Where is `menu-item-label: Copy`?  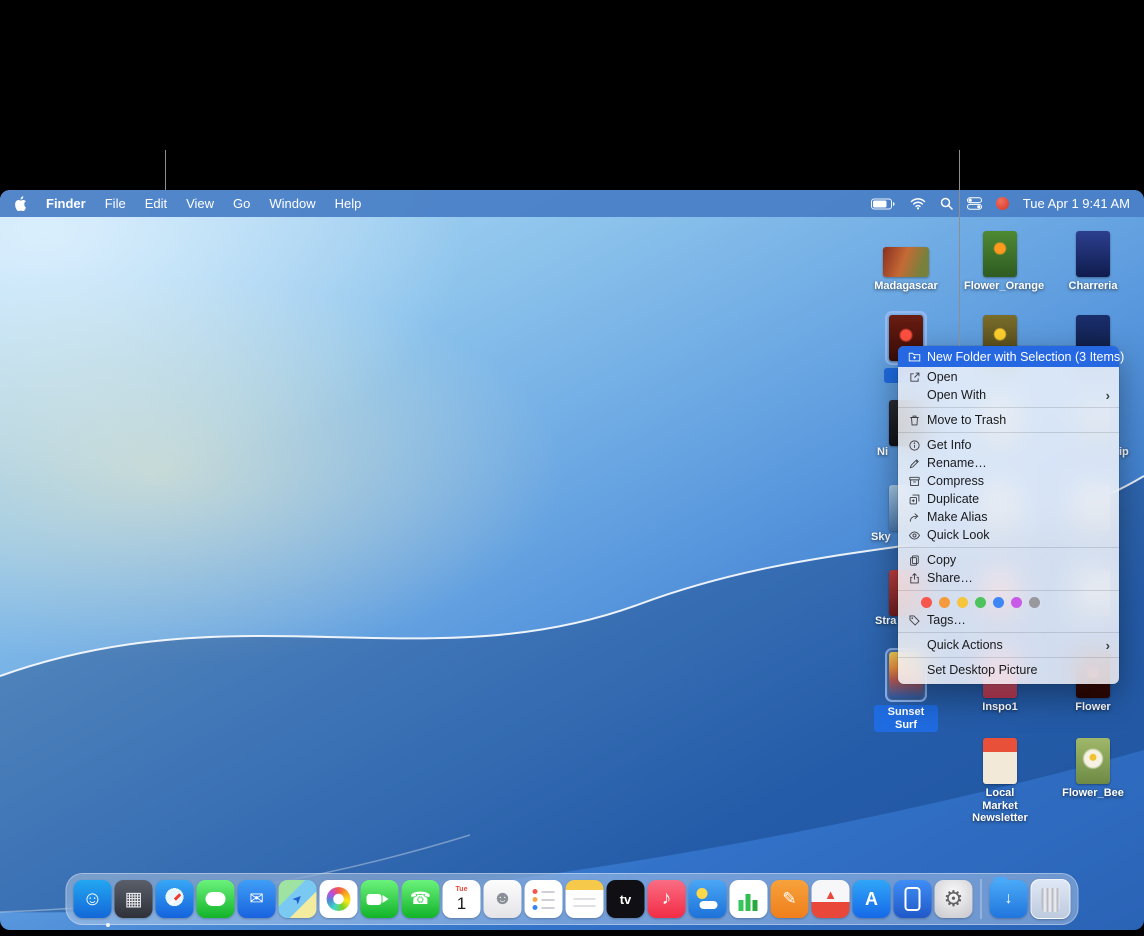 menu-item-label: Copy is located at coordinates (942, 560).